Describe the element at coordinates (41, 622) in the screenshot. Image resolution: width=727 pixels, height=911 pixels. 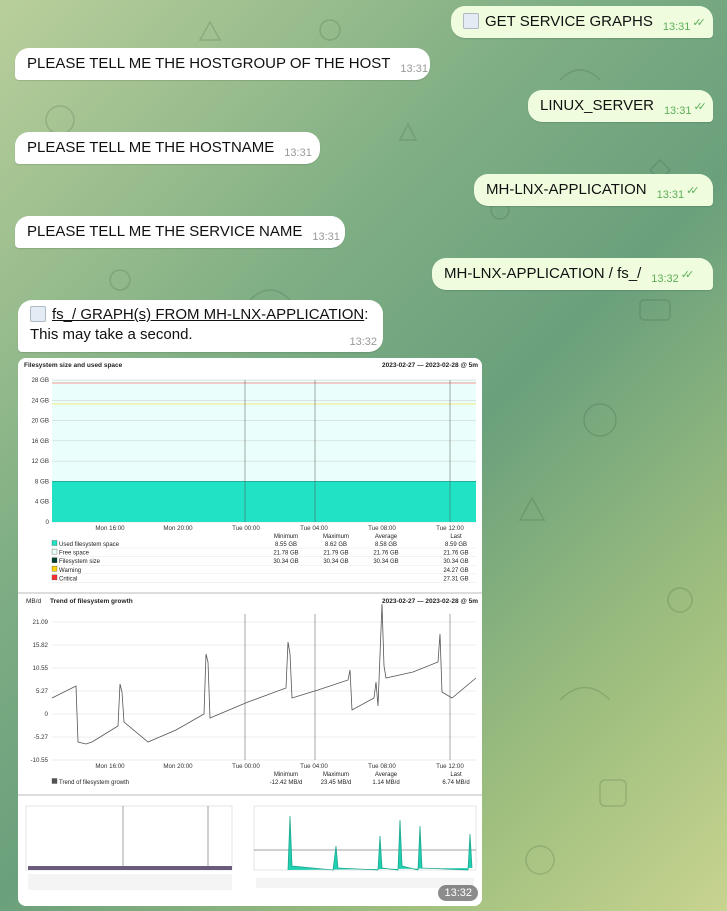
I see `y-tick-label: 21.09` at that location.